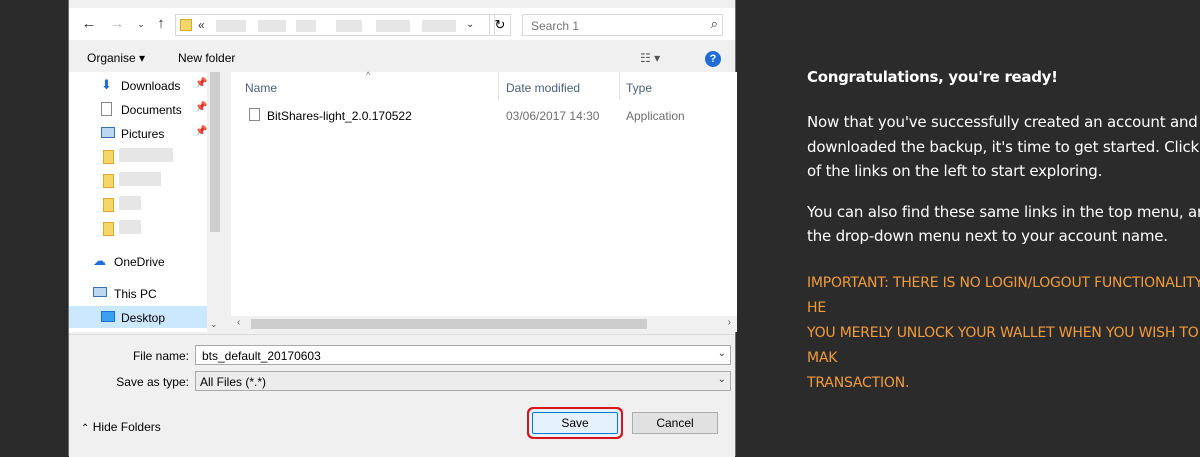 This screenshot has width=1200, height=457. Describe the element at coordinates (932, 77) in the screenshot. I see `welcome-title: Congratulations, you're ready!` at that location.